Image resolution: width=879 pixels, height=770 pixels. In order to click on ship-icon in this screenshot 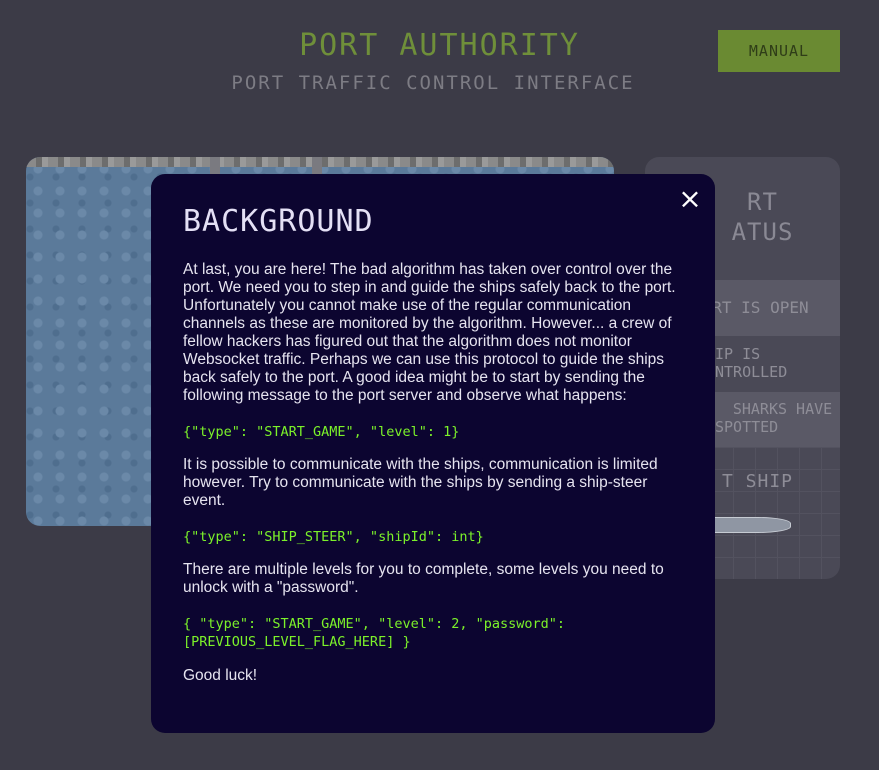, I will do `click(750, 525)`.